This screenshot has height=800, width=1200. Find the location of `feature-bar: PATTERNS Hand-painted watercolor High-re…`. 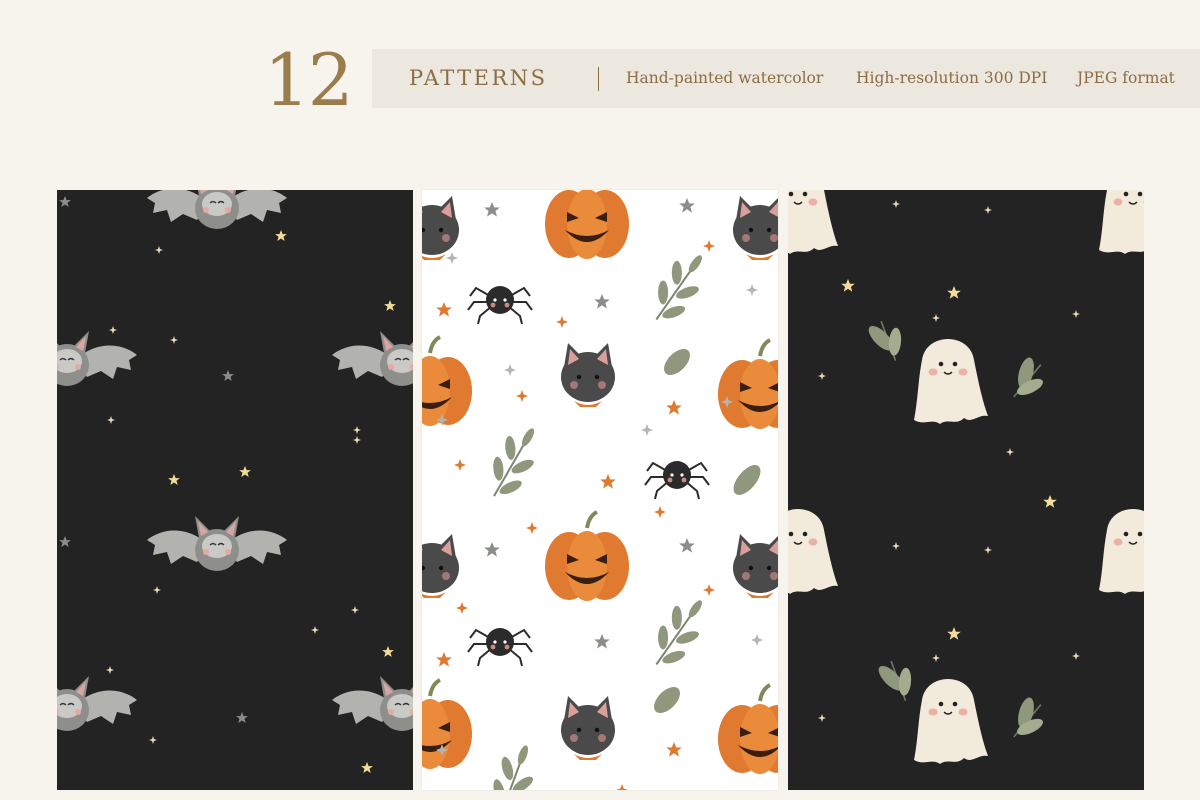

feature-bar: PATTERNS Hand-painted watercolor High-re… is located at coordinates (786, 78).